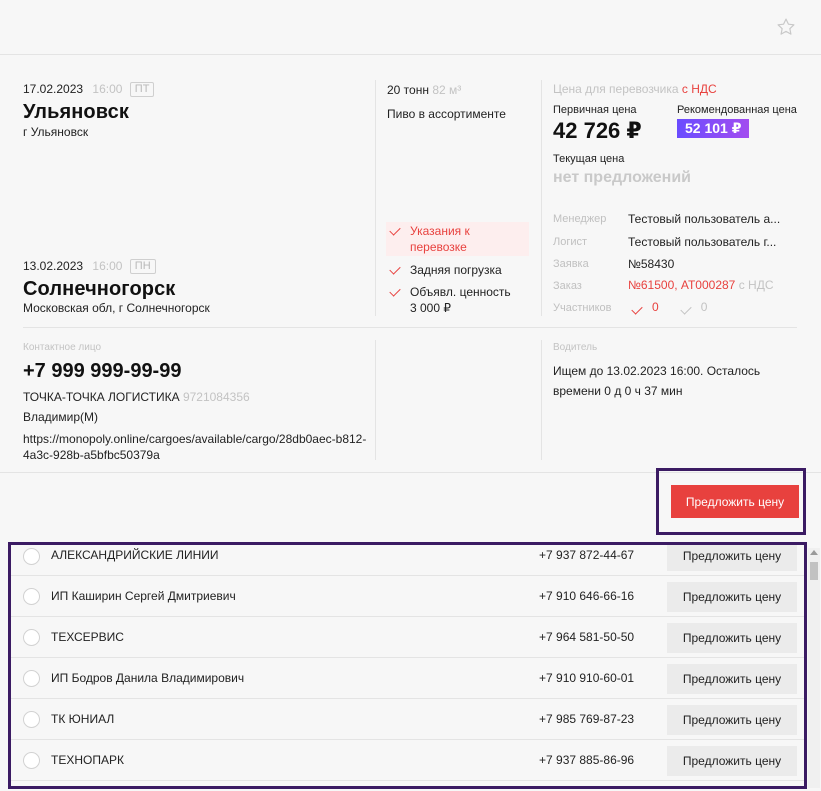  I want to click on top-bar, so click(410, 27).